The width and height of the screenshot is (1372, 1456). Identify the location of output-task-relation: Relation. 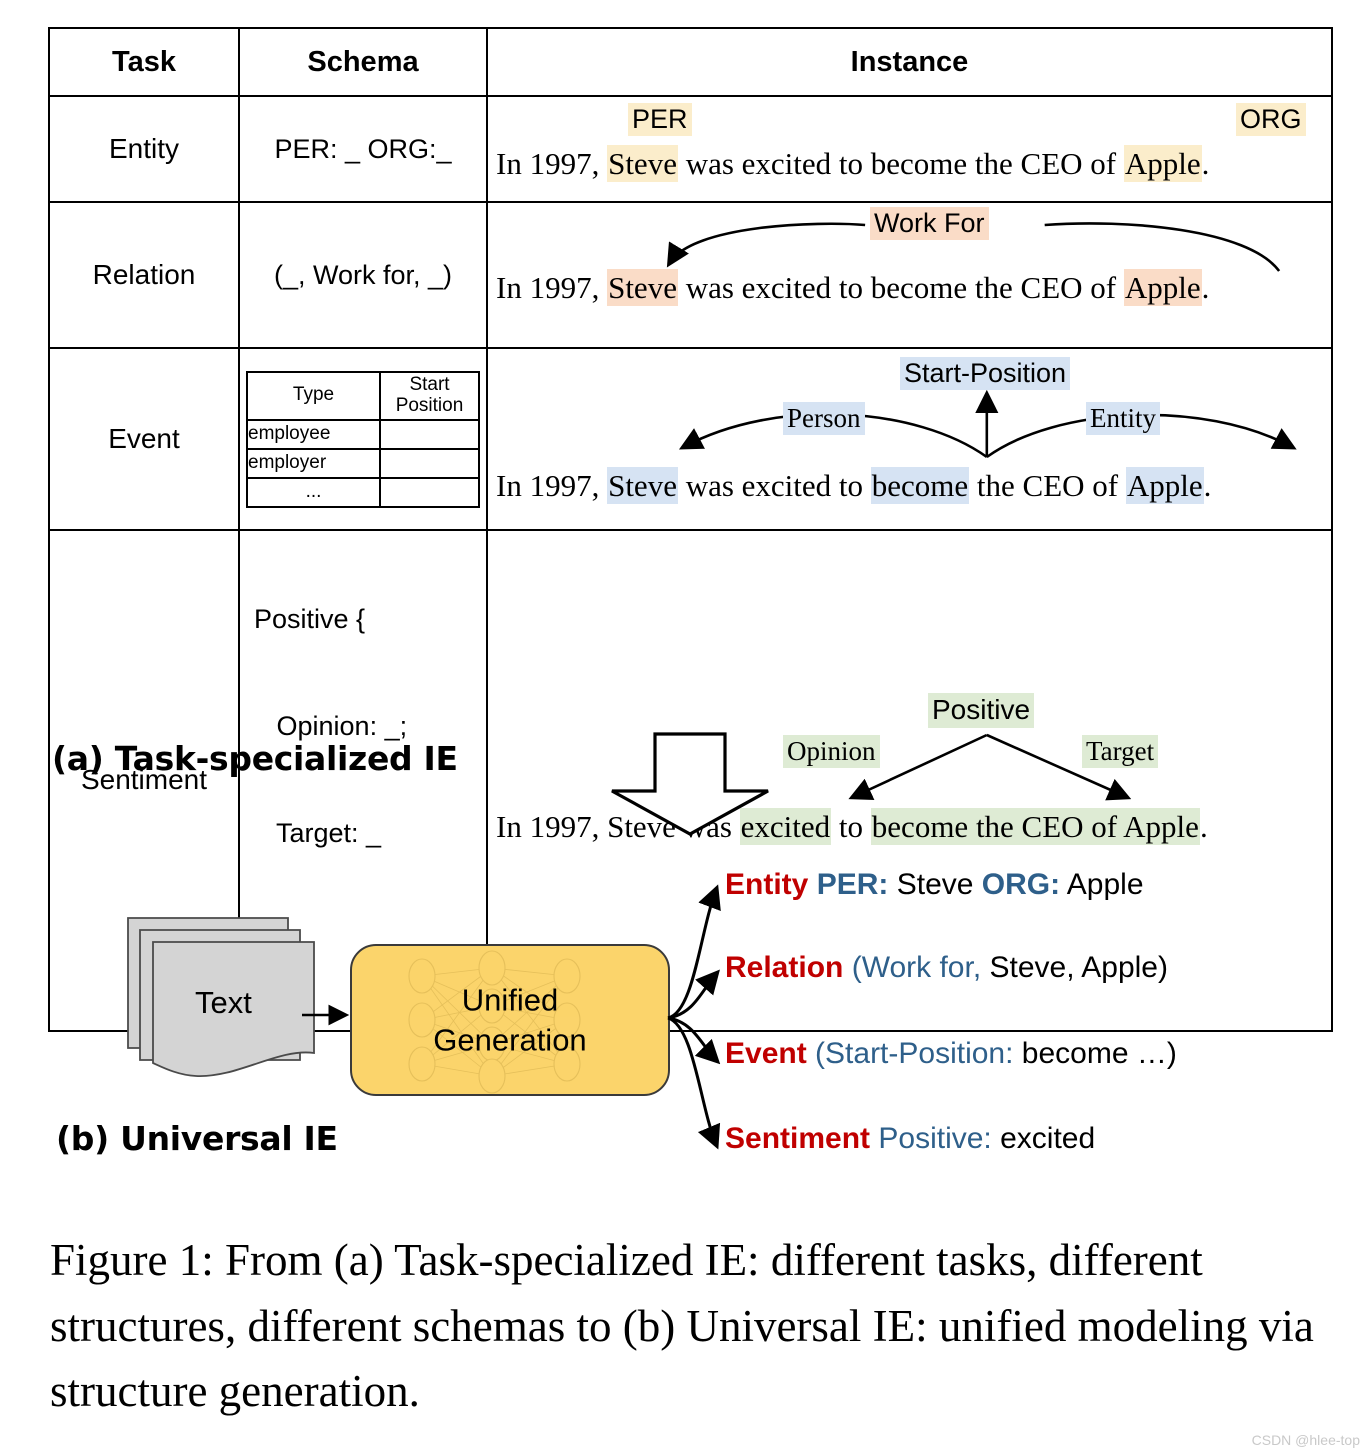
(784, 967).